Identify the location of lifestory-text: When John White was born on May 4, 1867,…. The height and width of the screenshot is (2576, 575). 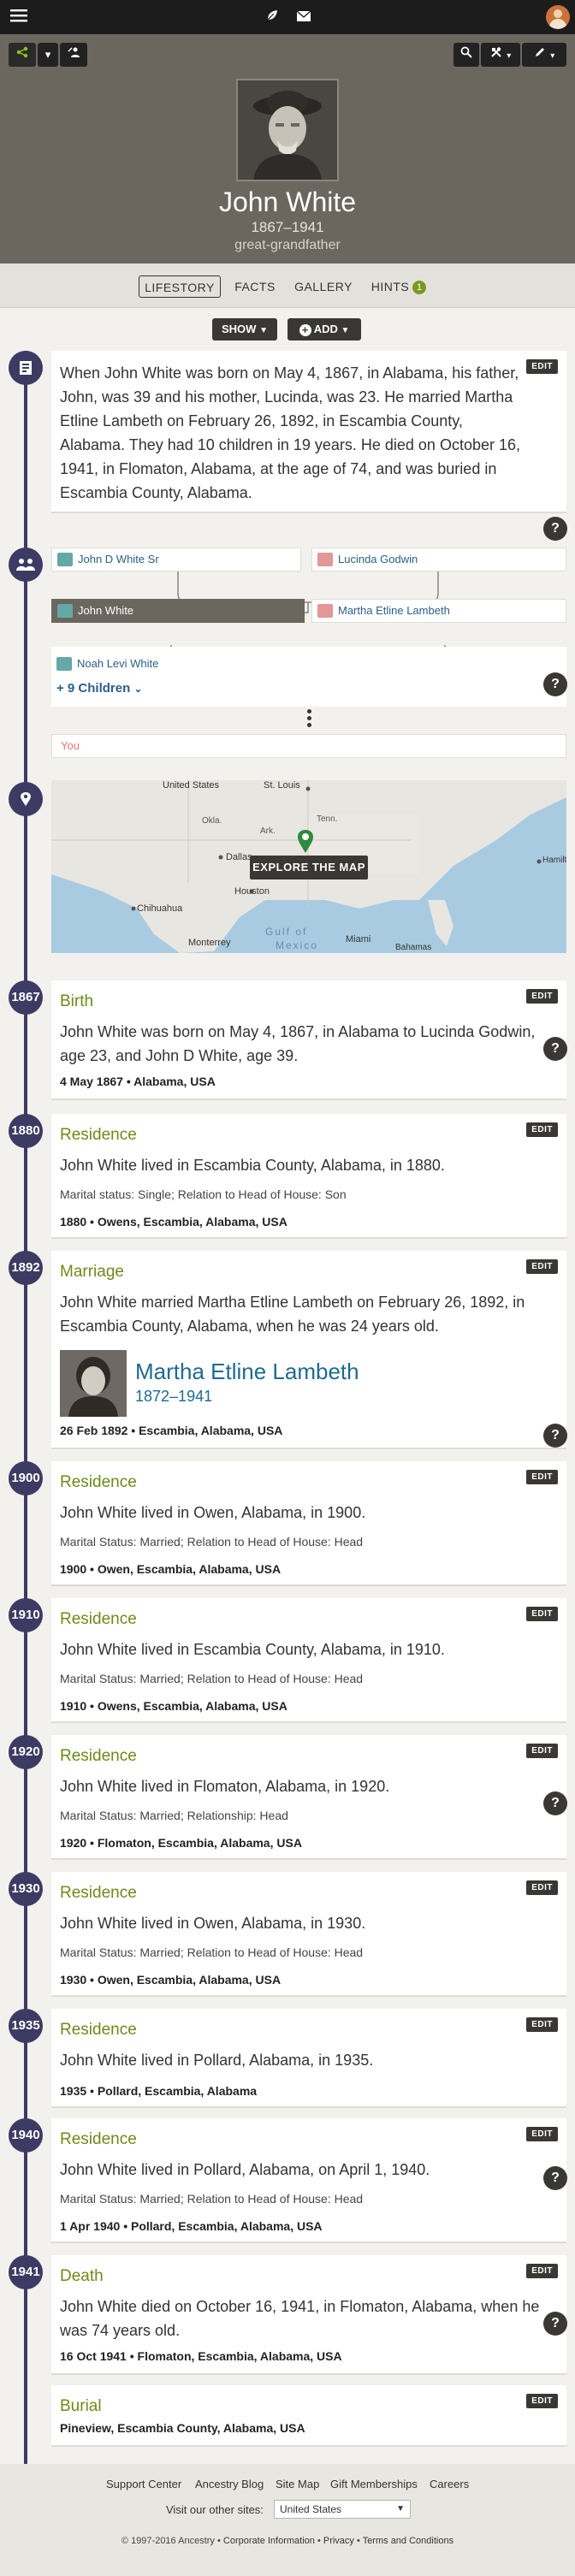
(290, 432).